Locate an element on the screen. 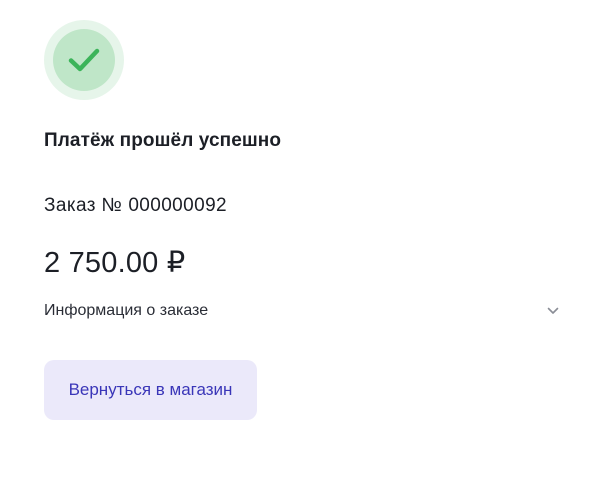 The width and height of the screenshot is (601, 484). success-badge-inner is located at coordinates (84, 60).